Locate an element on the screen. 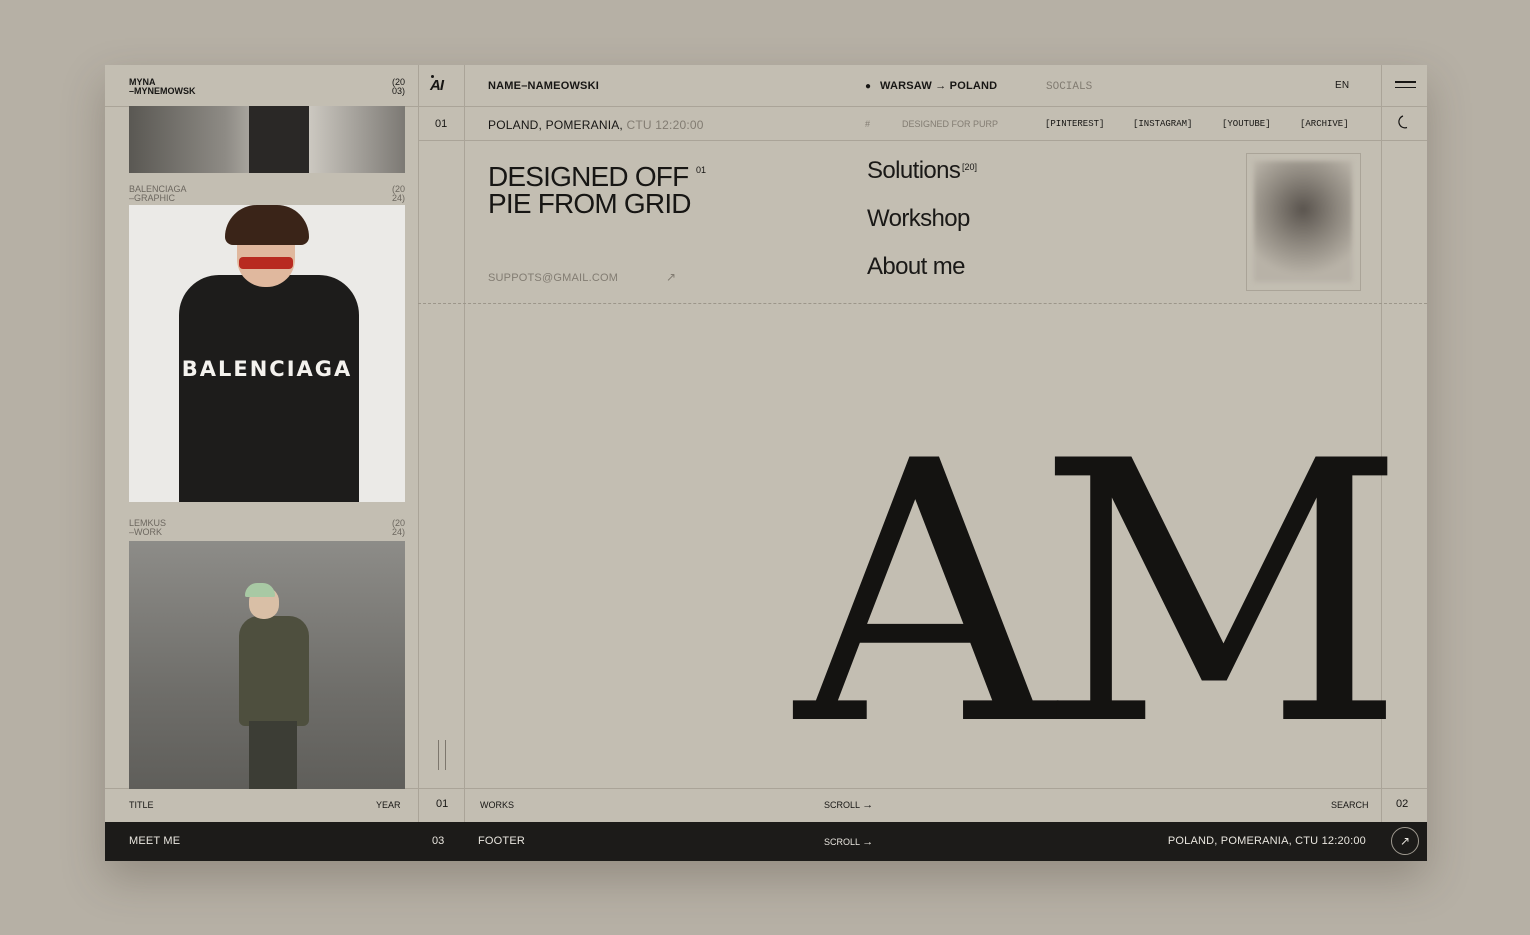  social-link-instagram: [INSTAGRAM] is located at coordinates (1162, 124).